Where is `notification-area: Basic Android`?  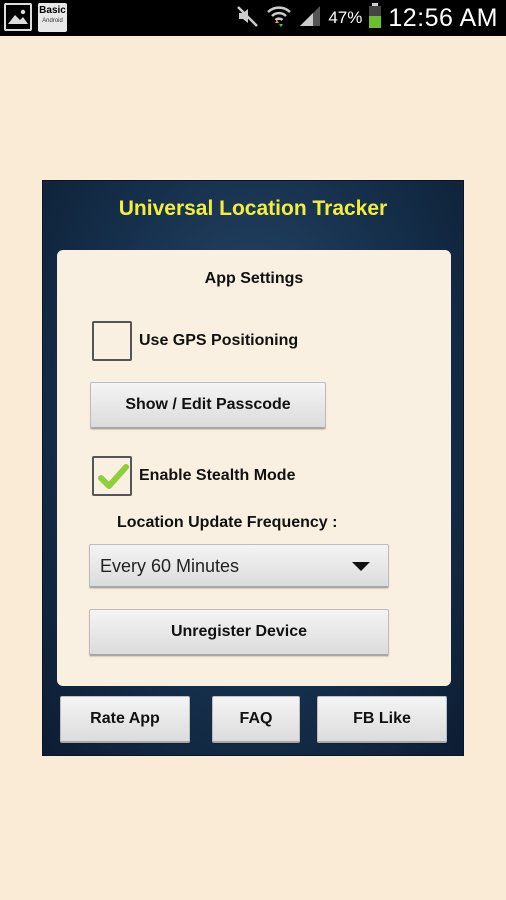 notification-area: Basic Android is located at coordinates (35, 17).